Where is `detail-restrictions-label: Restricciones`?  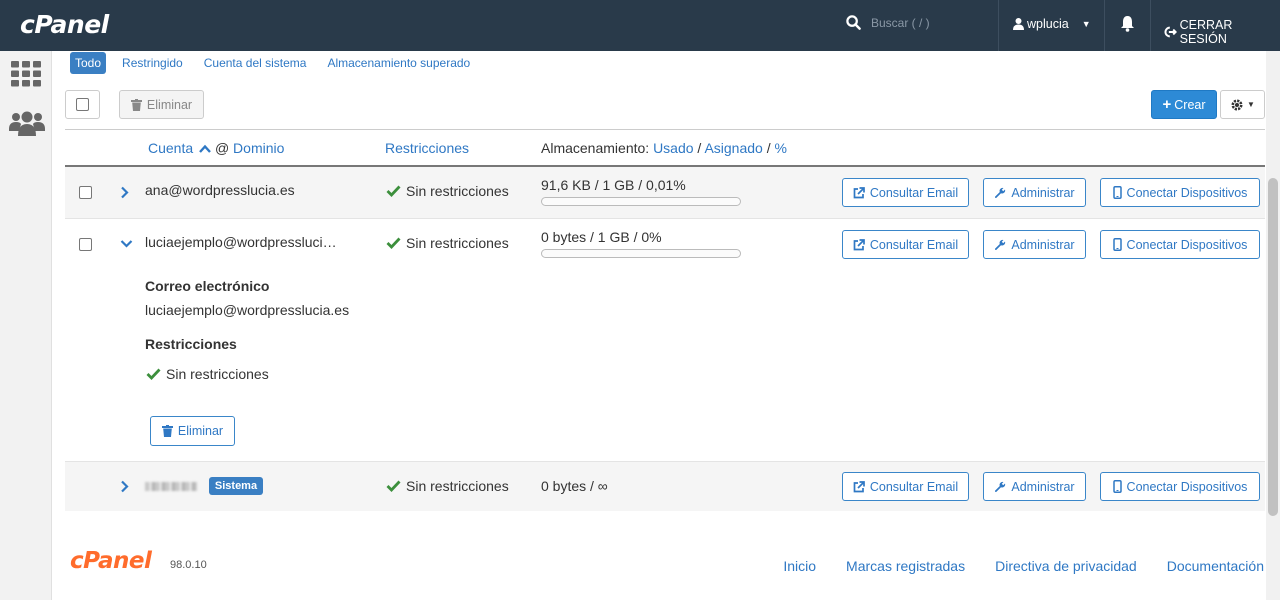
detail-restrictions-label: Restricciones is located at coordinates (191, 344).